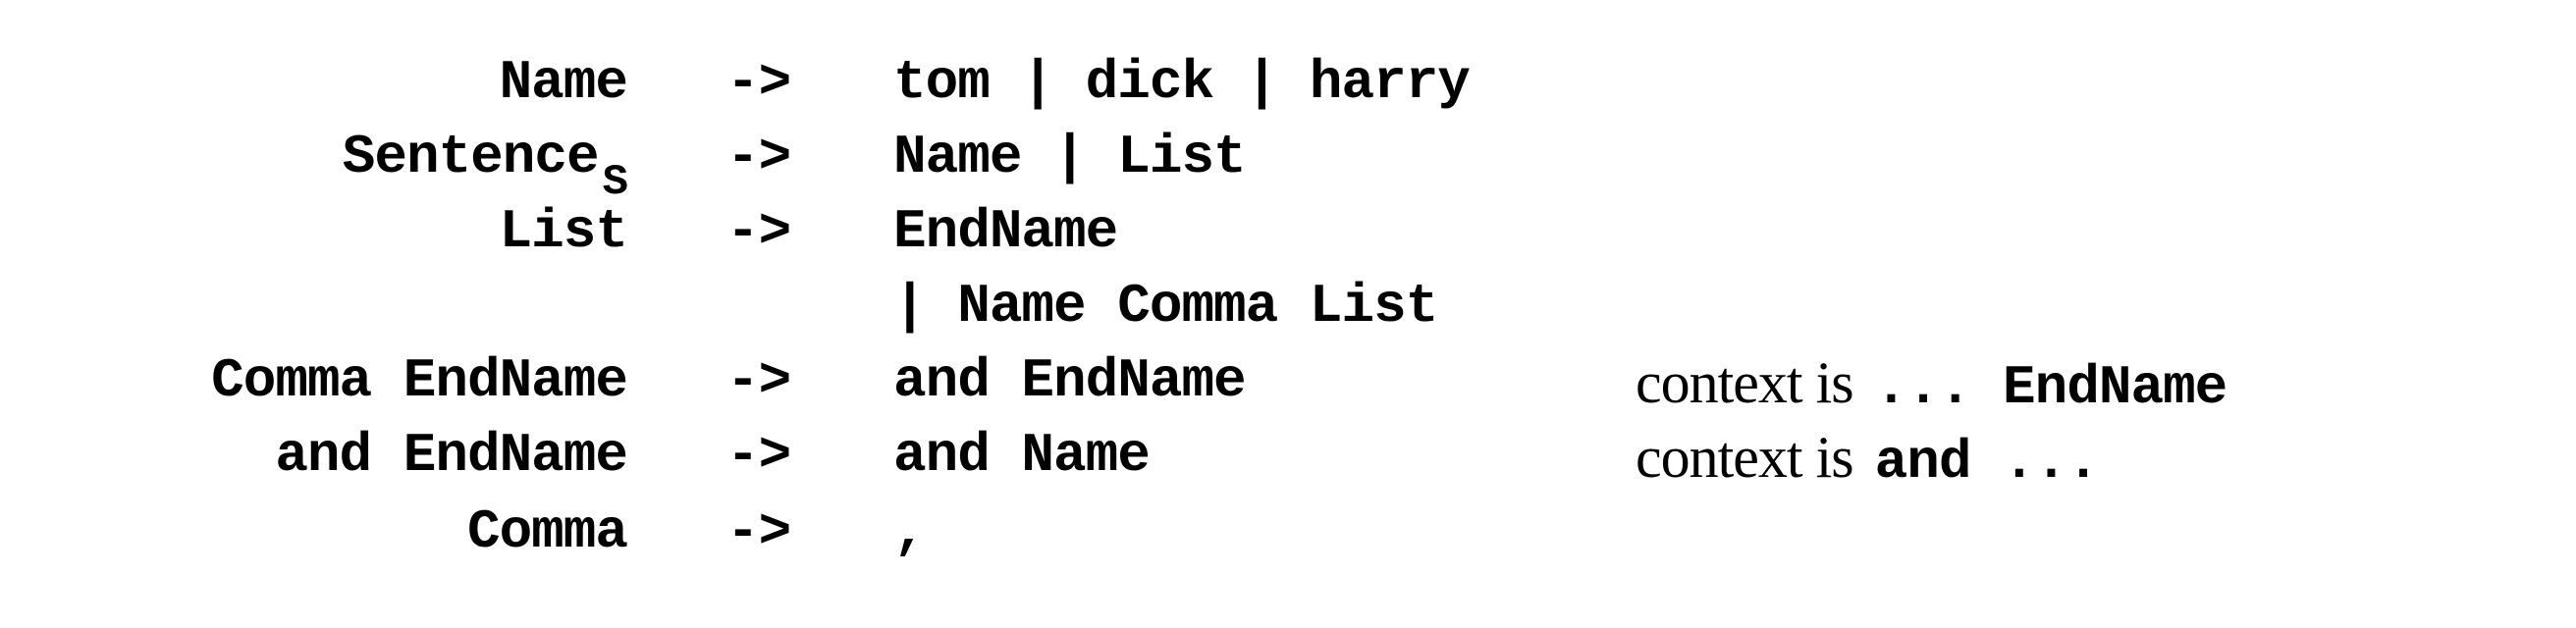 Image resolution: width=2576 pixels, height=628 pixels. Describe the element at coordinates (910, 531) in the screenshot. I see `rule-rhs: ,` at that location.